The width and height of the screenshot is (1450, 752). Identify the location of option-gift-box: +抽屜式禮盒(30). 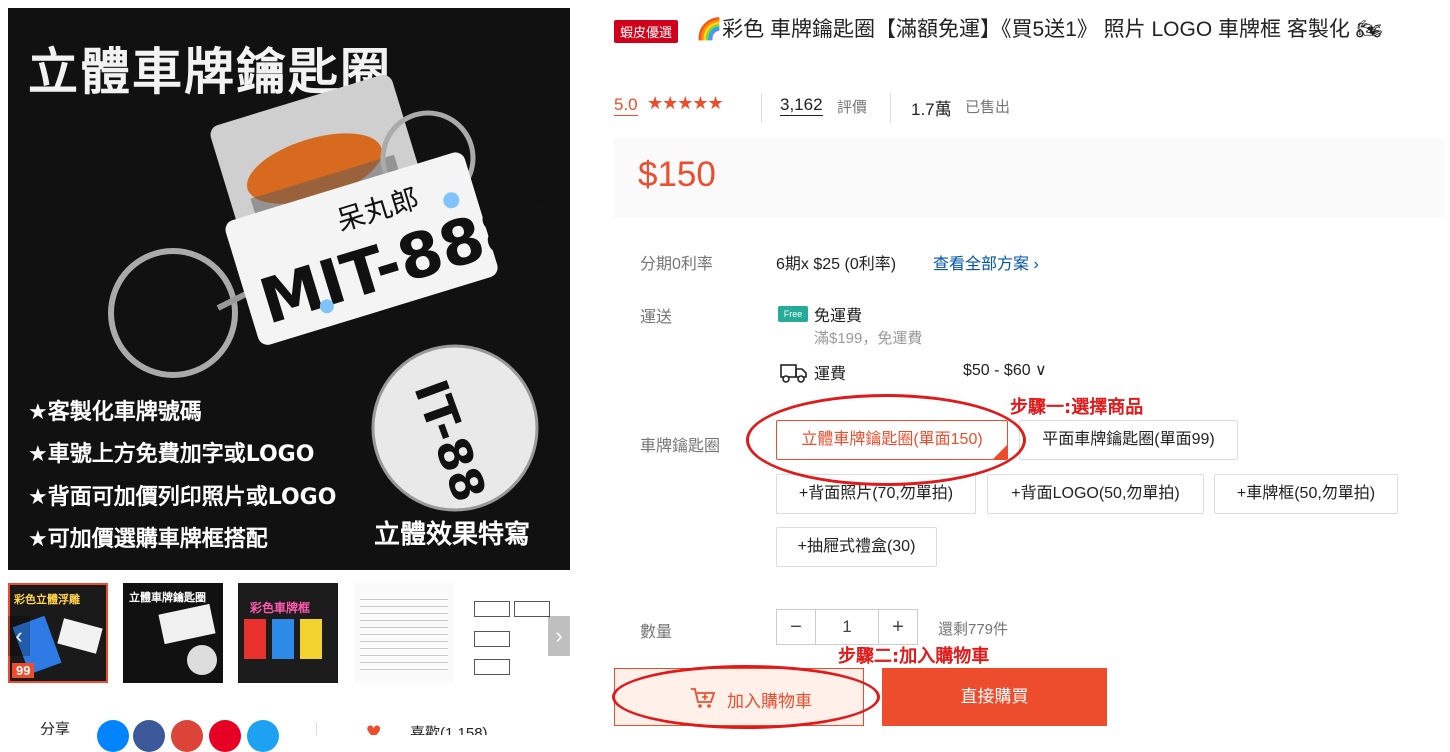
(856, 547).